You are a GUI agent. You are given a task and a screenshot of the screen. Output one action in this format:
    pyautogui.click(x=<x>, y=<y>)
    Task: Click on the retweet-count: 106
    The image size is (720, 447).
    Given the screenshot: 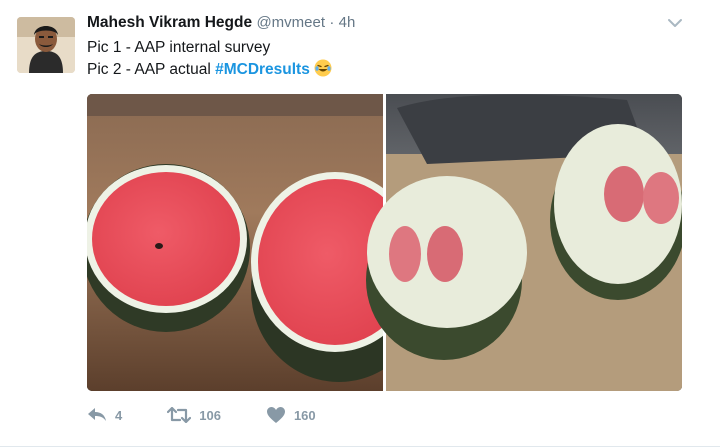 What is the action you would take?
    pyautogui.click(x=210, y=415)
    